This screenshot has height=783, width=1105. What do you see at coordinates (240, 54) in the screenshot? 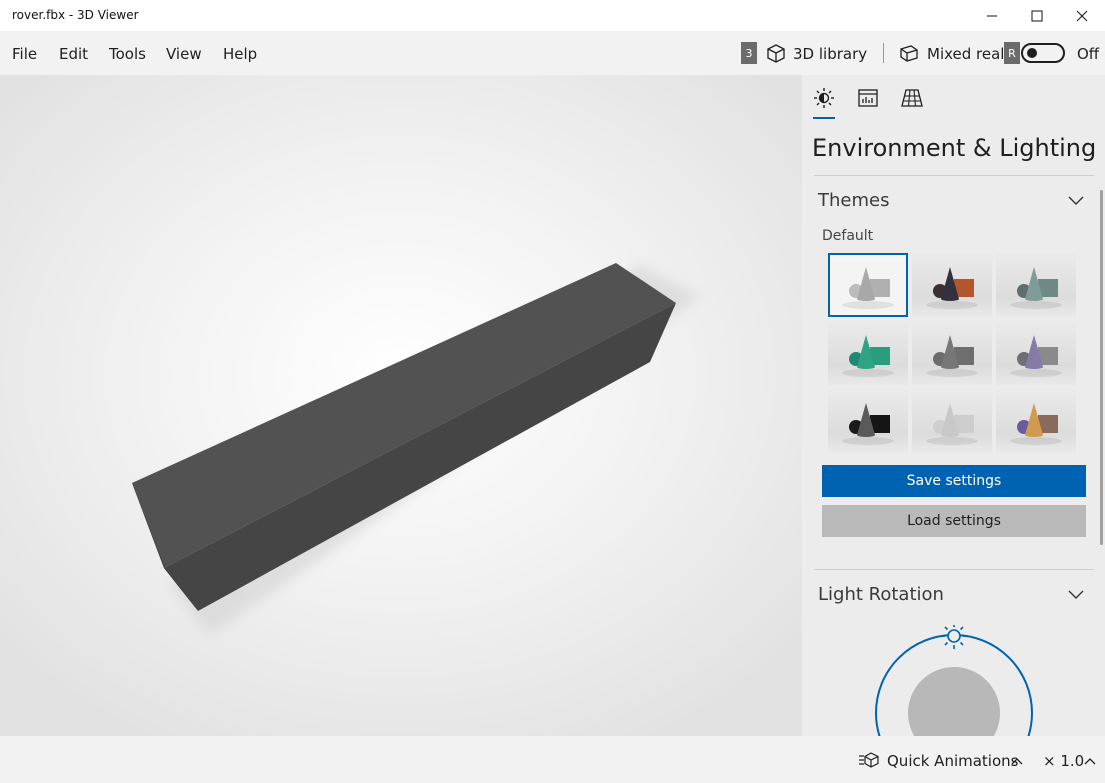
I see `menu-help: Help` at bounding box center [240, 54].